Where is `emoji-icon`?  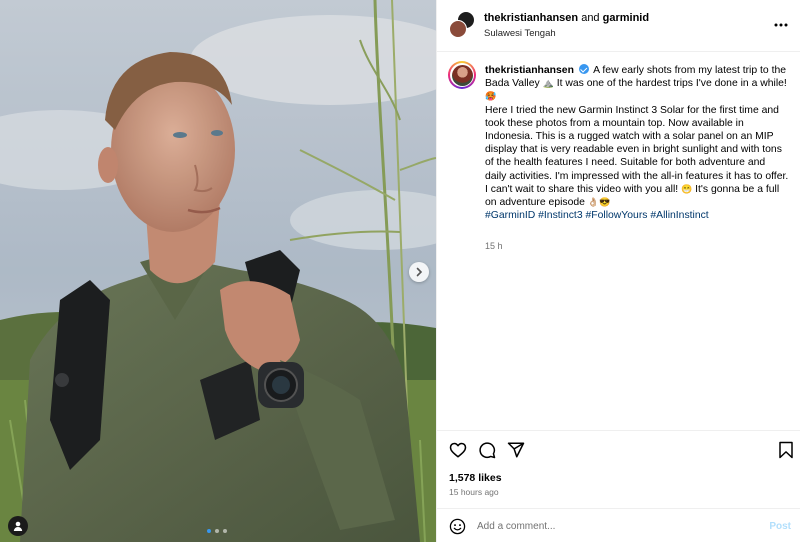 emoji-icon is located at coordinates (457, 526).